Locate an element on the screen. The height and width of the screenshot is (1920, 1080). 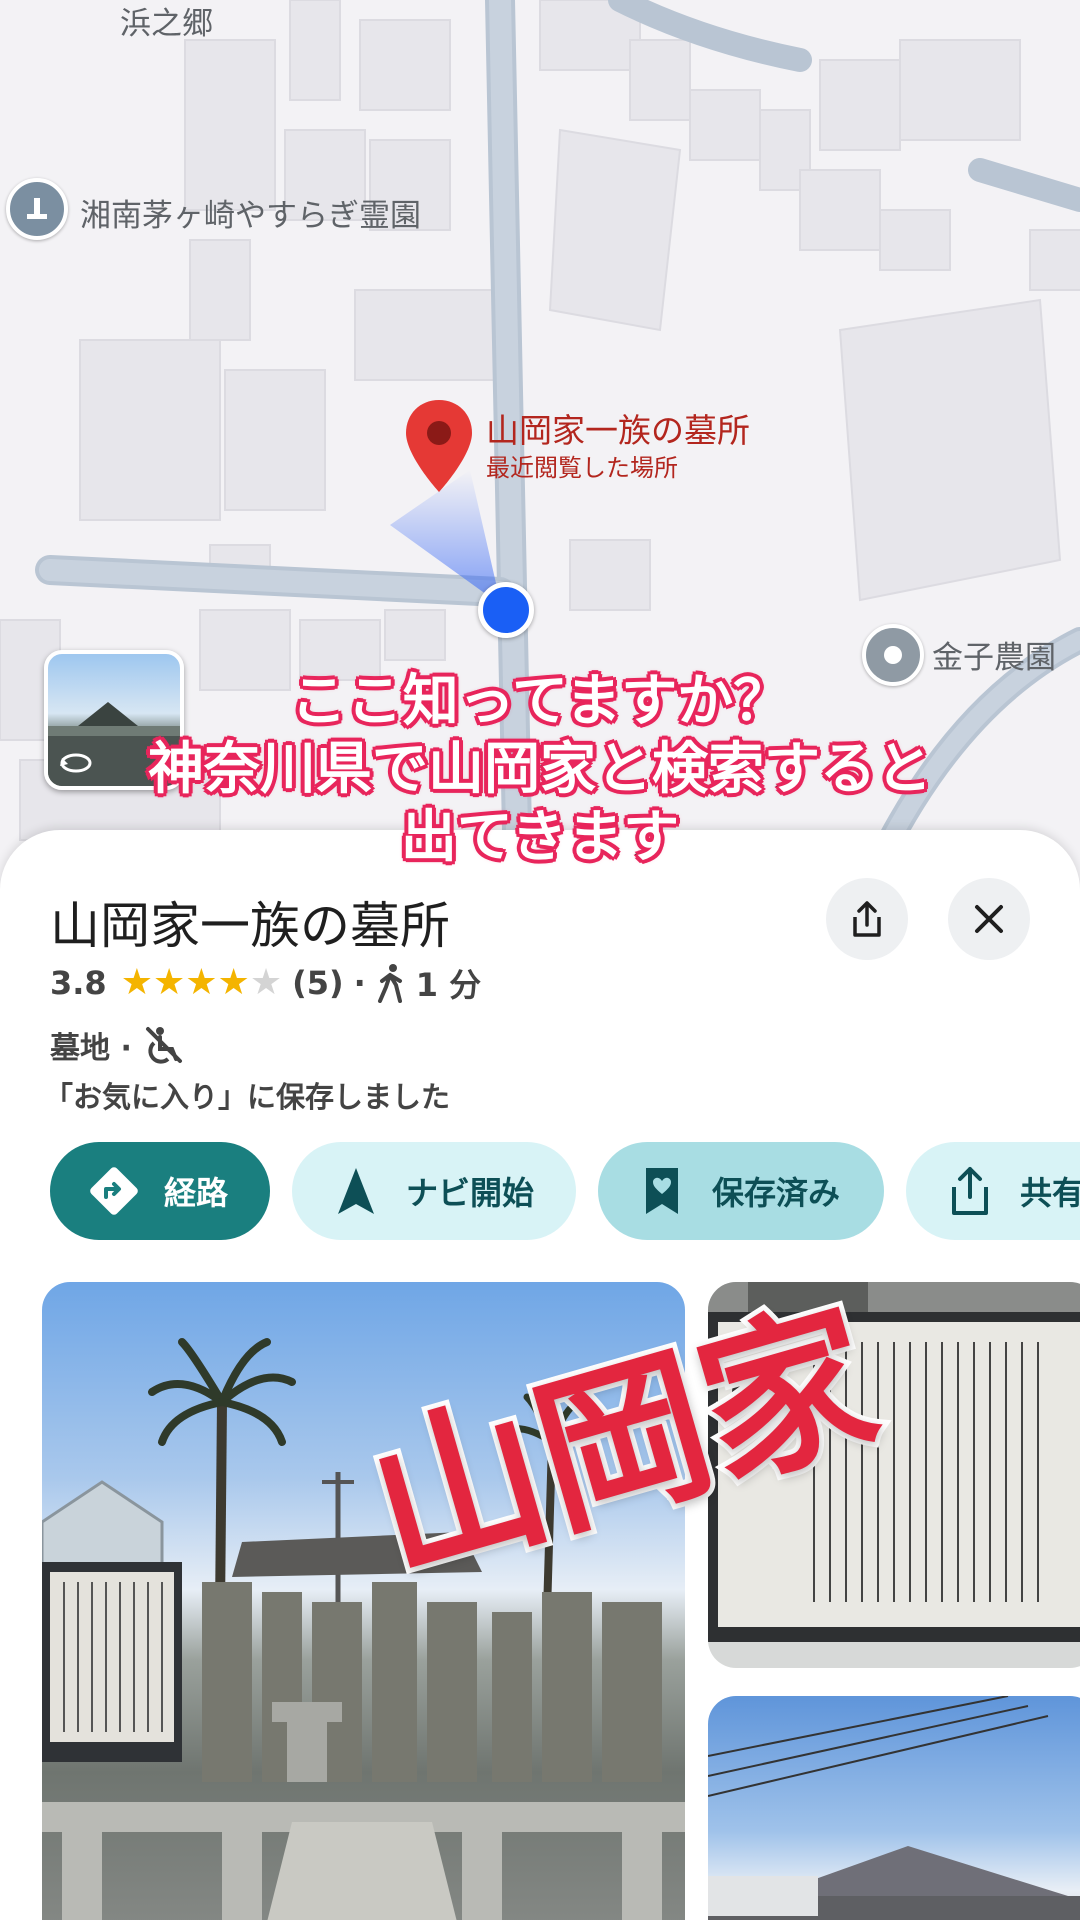
cemetery-pin-icon is located at coordinates (37, 209).